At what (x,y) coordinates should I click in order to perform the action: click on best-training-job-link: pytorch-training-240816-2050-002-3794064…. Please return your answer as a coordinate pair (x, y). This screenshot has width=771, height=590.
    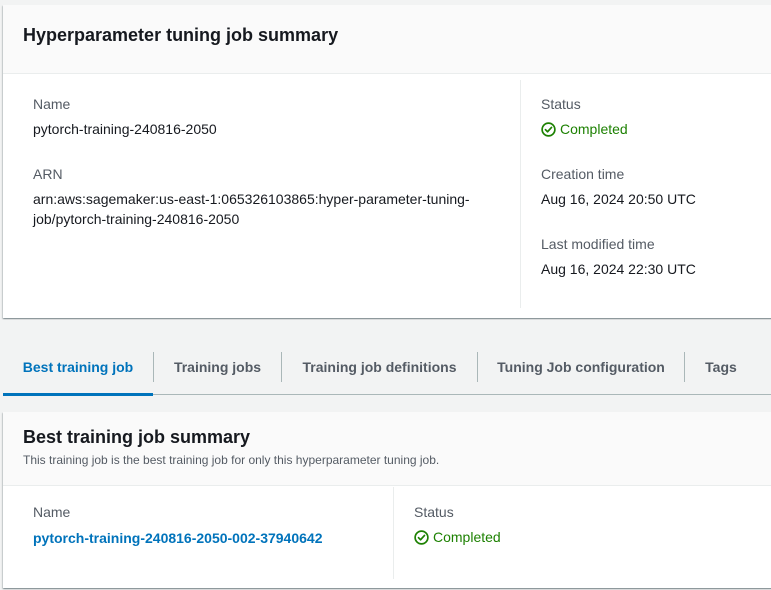
    Looking at the image, I should click on (208, 538).